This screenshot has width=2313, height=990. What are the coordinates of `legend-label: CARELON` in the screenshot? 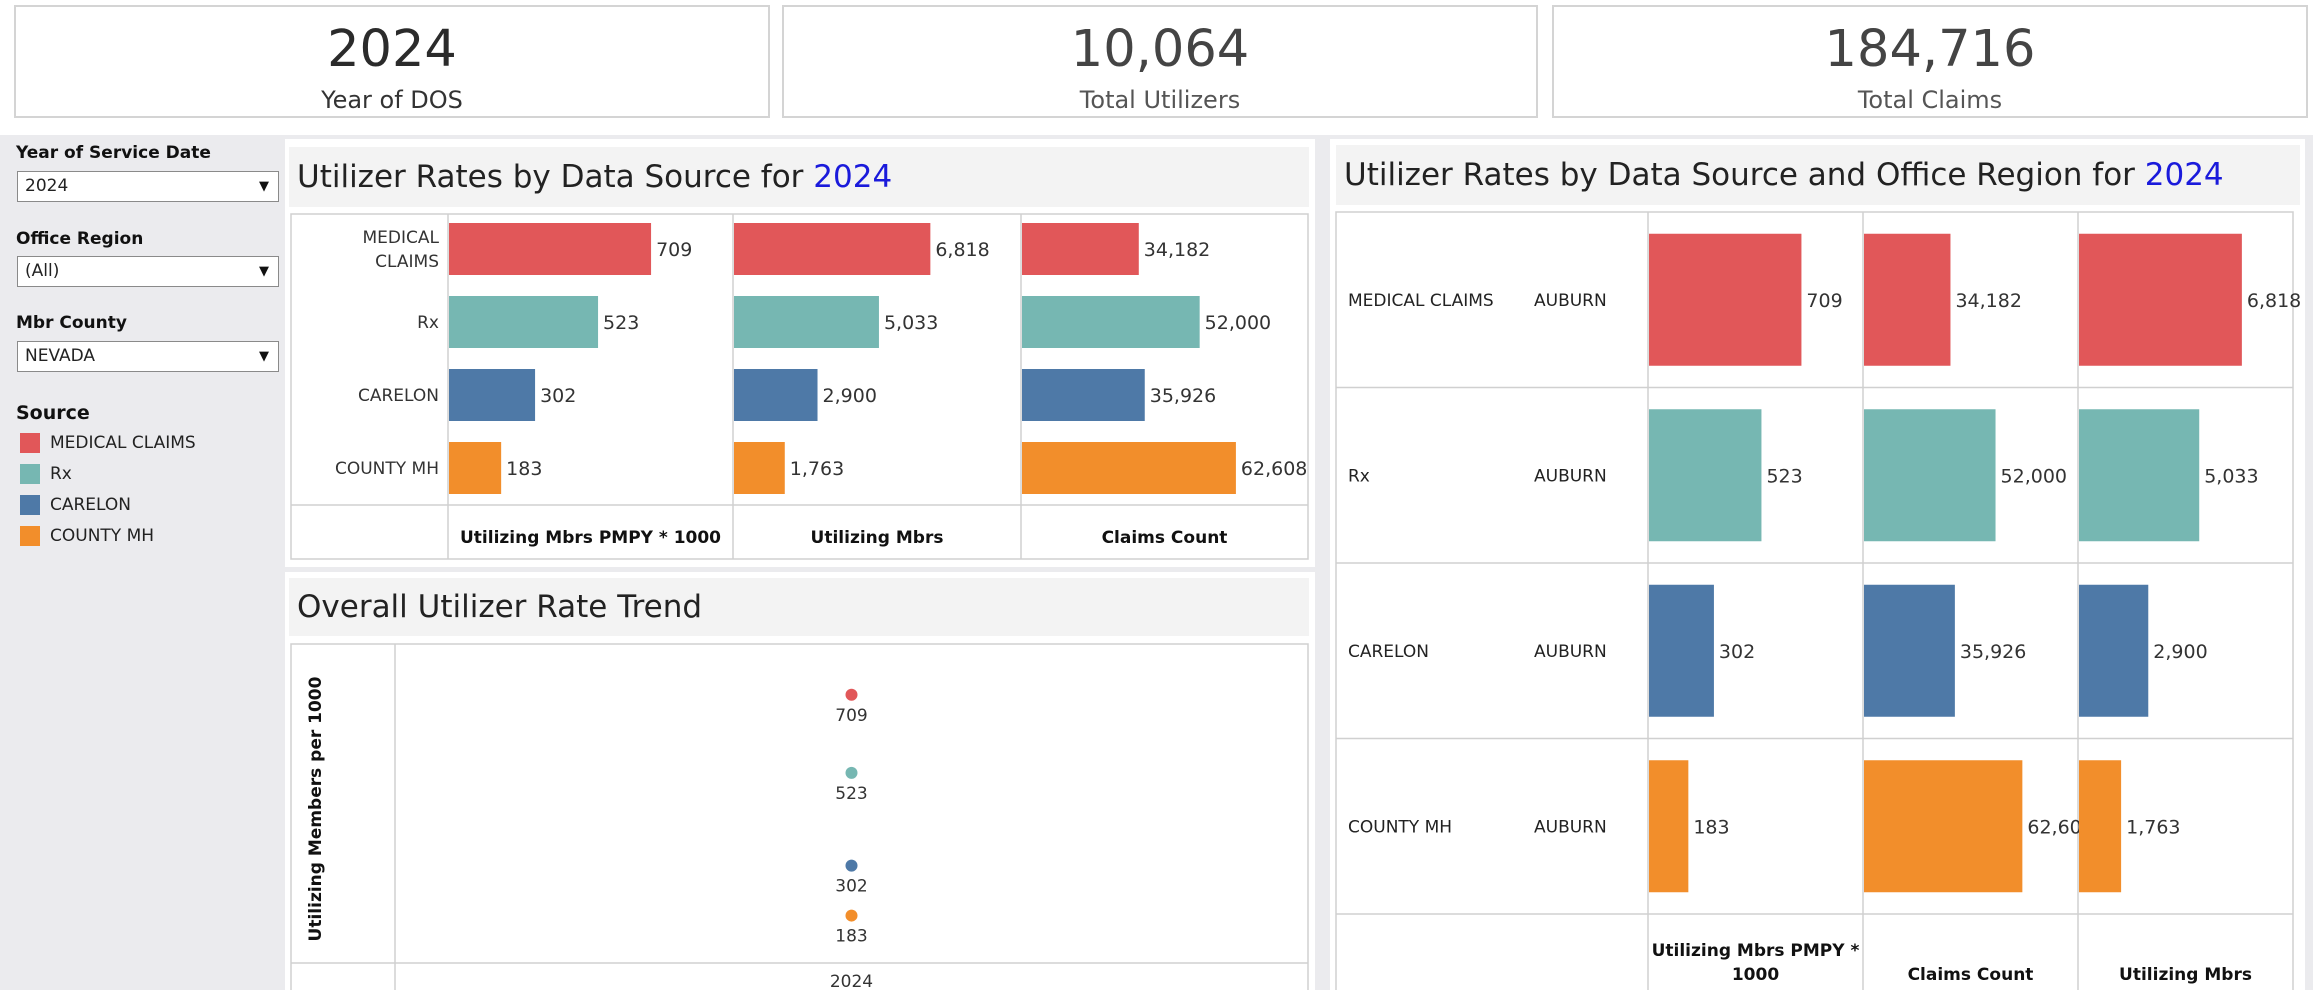 It's located at (91, 505).